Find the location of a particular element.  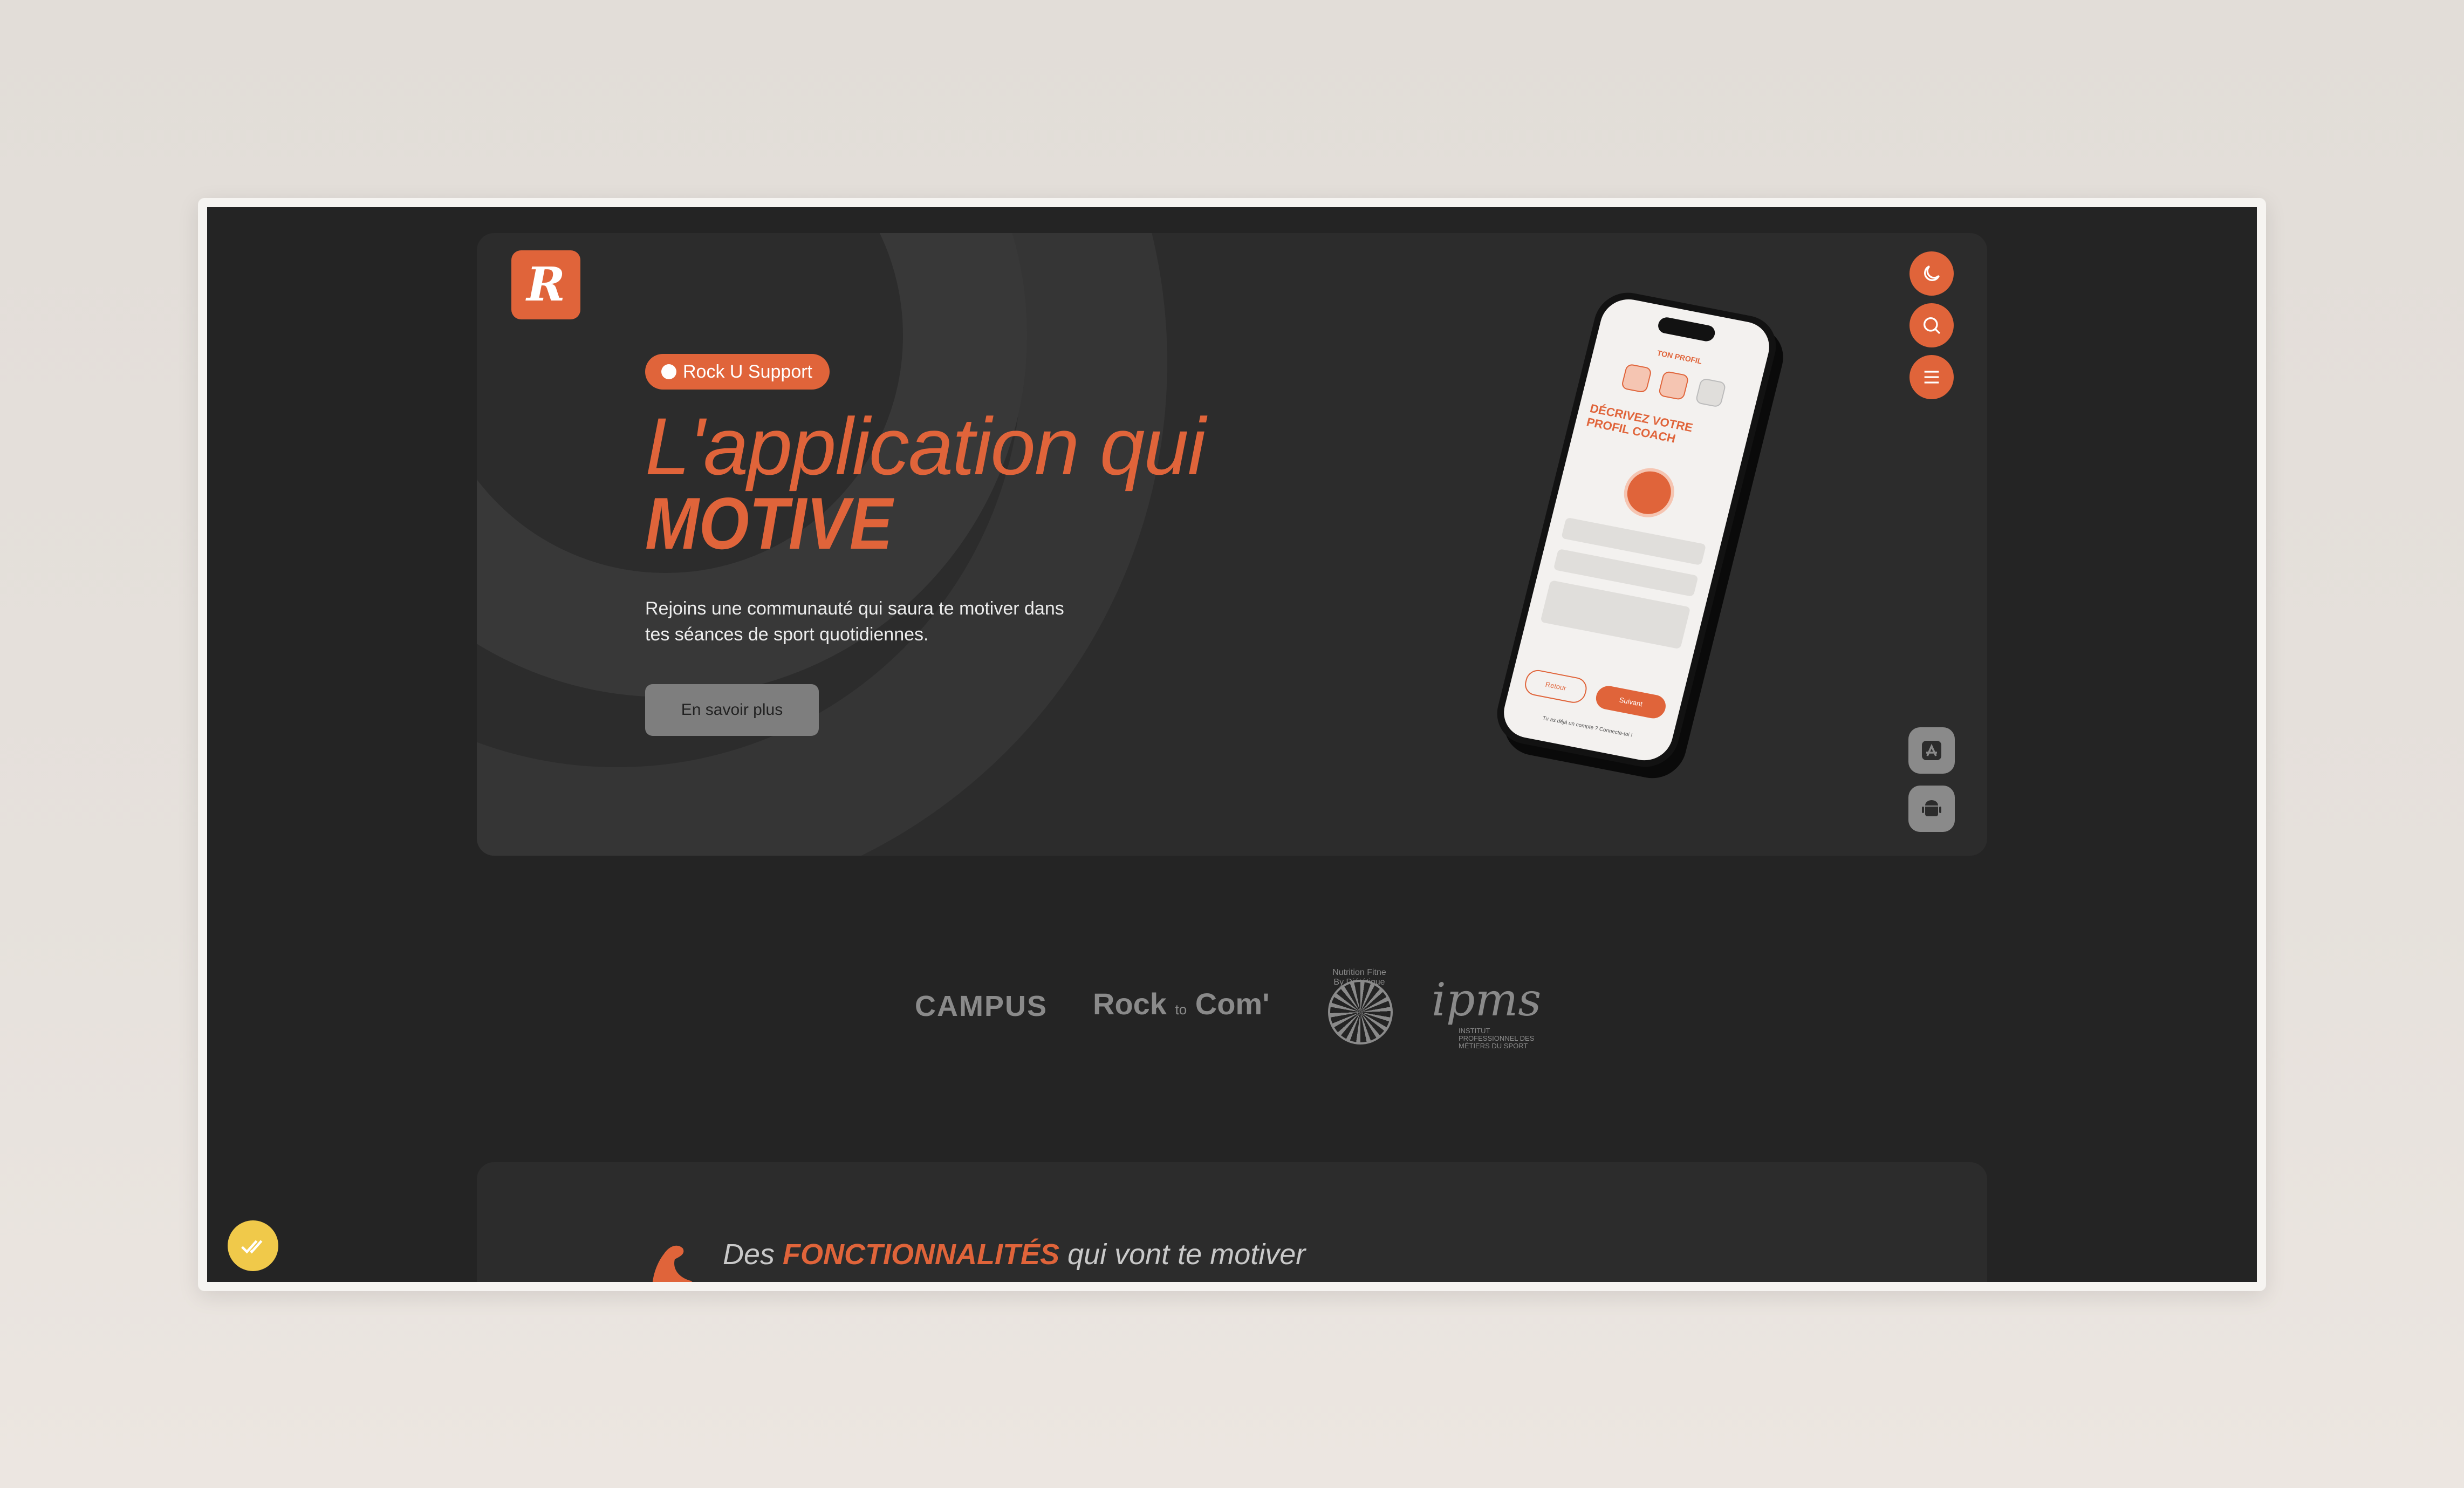

menu-button is located at coordinates (1931, 377).